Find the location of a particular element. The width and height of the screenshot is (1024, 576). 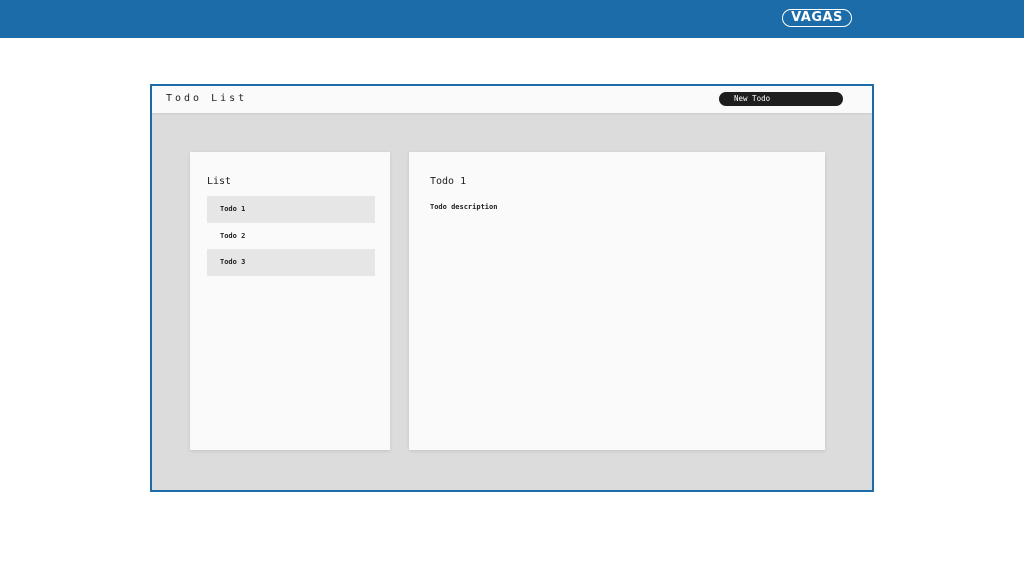

vagas-logo: VAGAS is located at coordinates (817, 18).